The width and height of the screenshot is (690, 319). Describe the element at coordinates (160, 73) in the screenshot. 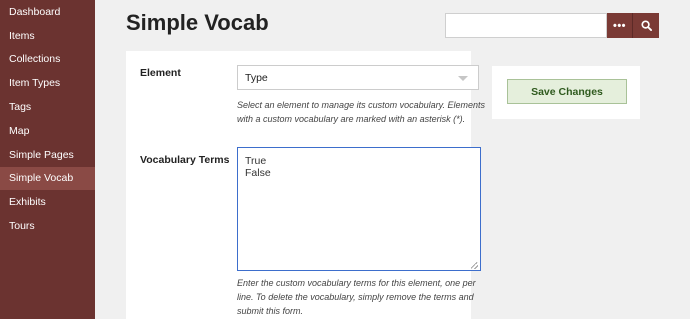

I see `element-label: Element` at that location.